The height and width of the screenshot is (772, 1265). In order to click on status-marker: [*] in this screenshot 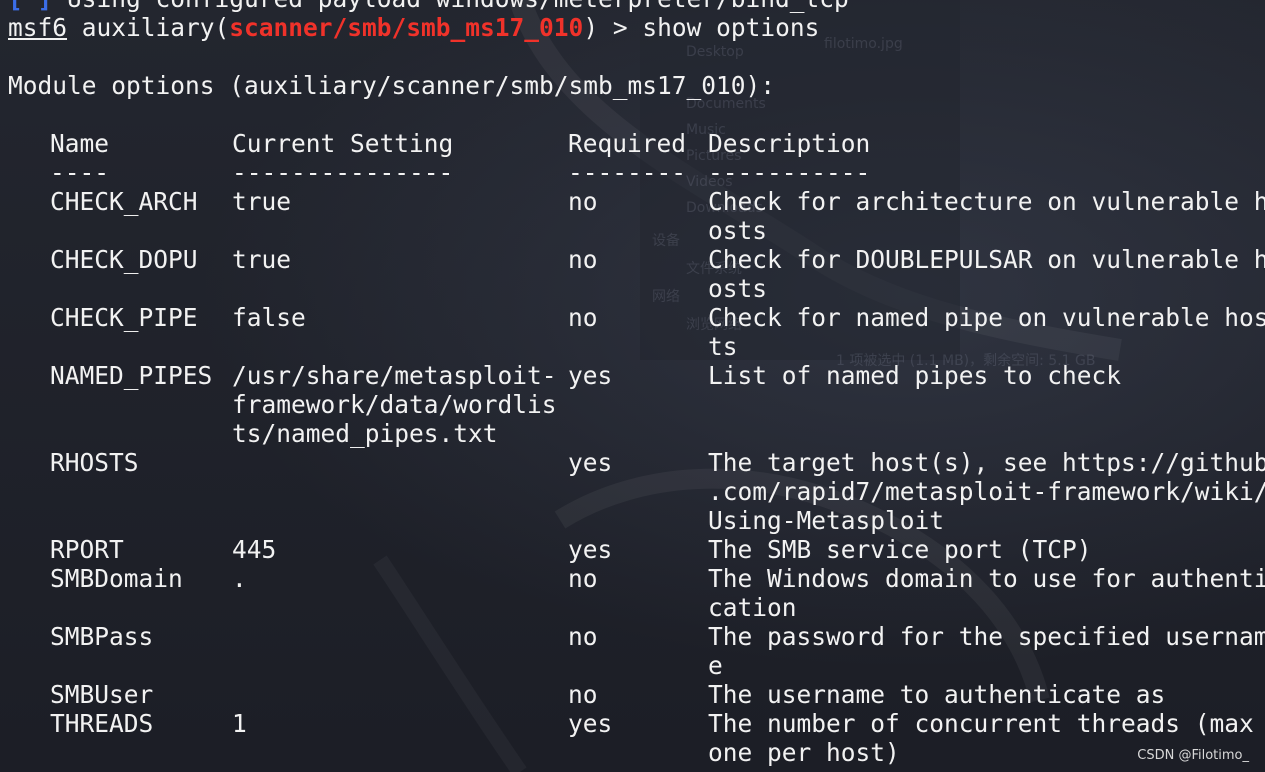, I will do `click(30, 6)`.